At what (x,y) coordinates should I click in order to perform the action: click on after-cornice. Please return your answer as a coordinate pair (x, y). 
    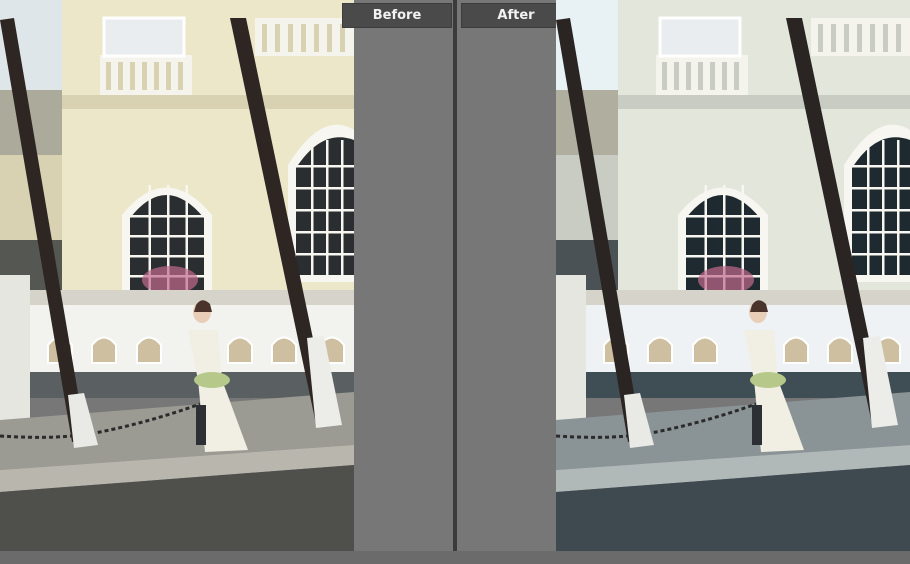
    Looking at the image, I should click on (764, 102).